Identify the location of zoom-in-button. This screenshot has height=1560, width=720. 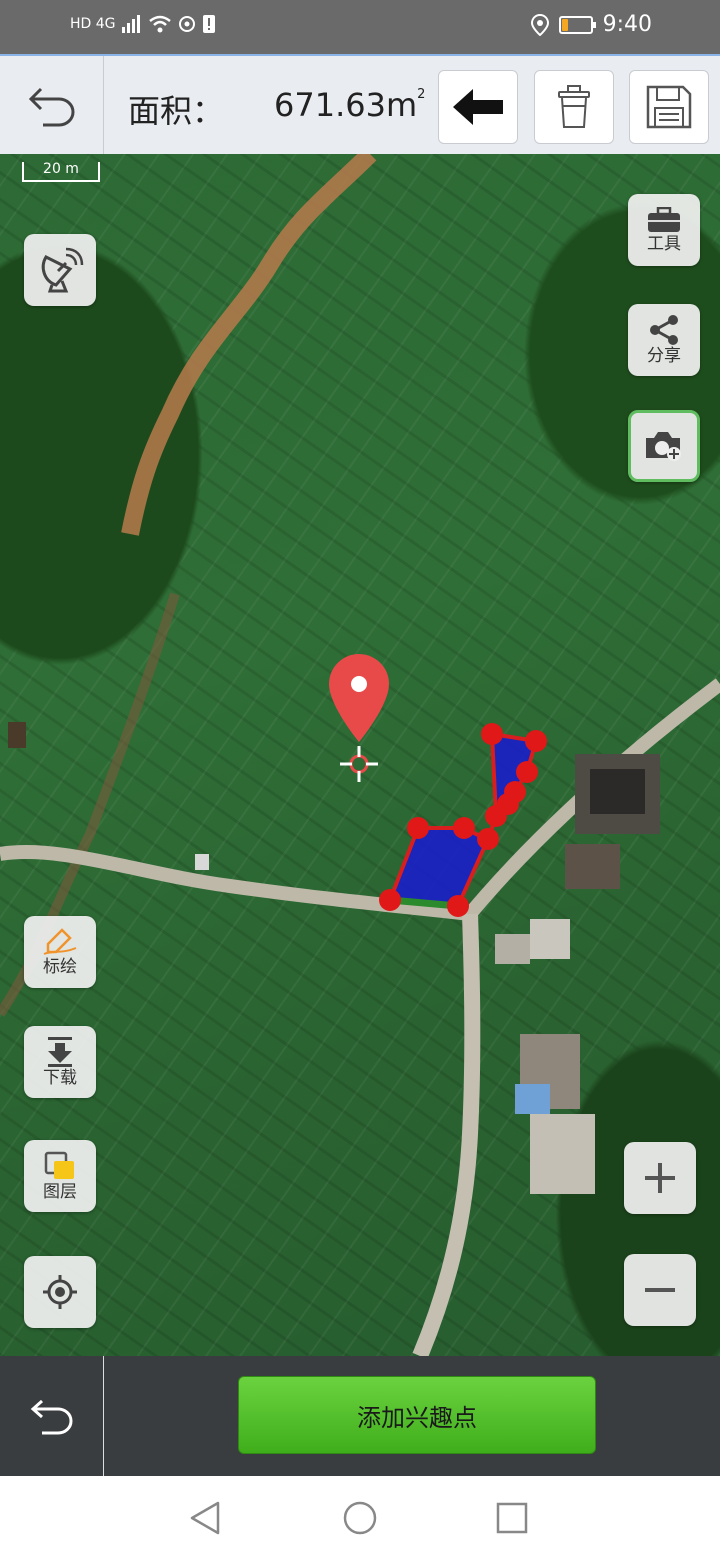
(660, 1178).